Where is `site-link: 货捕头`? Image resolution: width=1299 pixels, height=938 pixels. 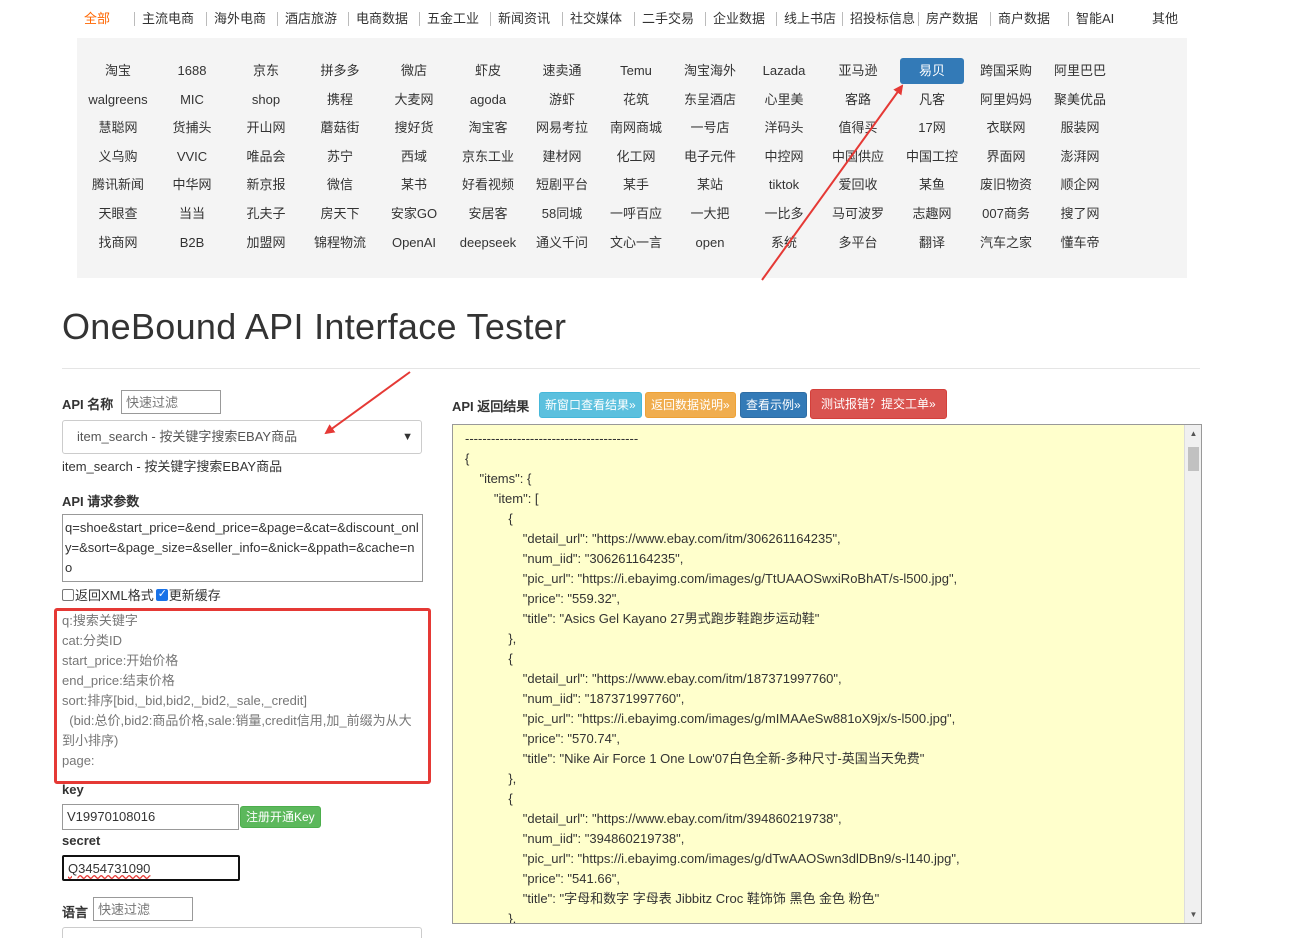
site-link: 货捕头 is located at coordinates (192, 128).